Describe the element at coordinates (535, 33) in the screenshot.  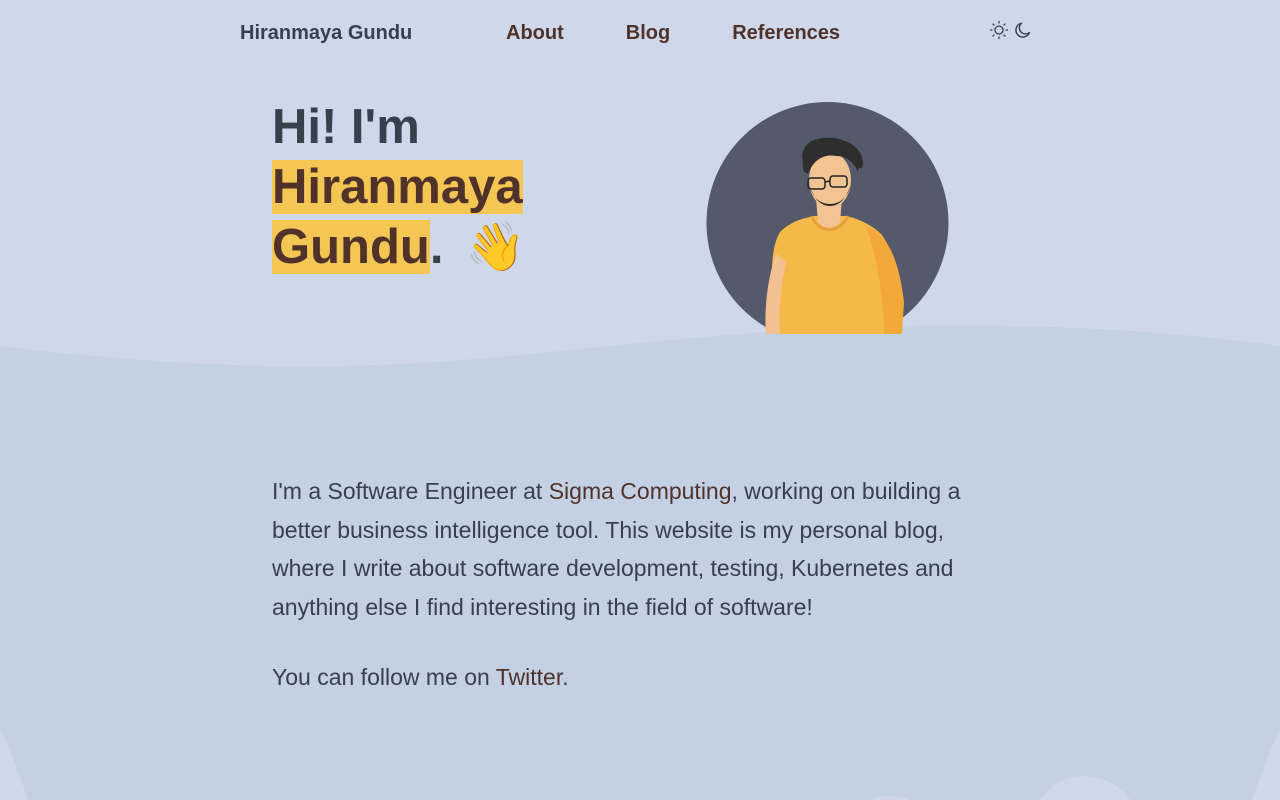
I see `nav-about: About` at that location.